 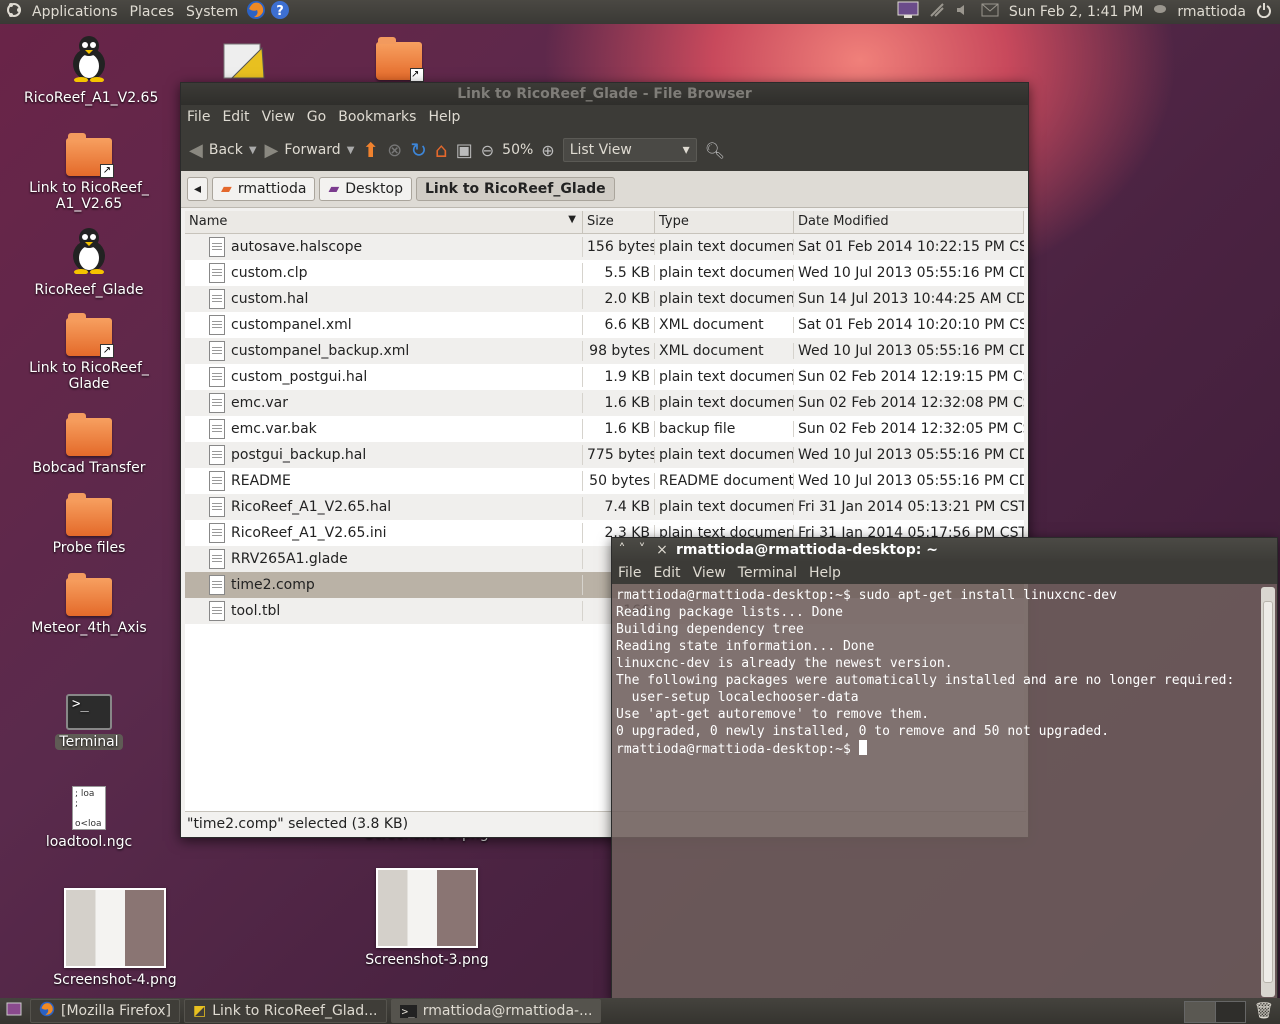 What do you see at coordinates (244, 64) in the screenshot?
I see `desktop-icon-glade-partial` at bounding box center [244, 64].